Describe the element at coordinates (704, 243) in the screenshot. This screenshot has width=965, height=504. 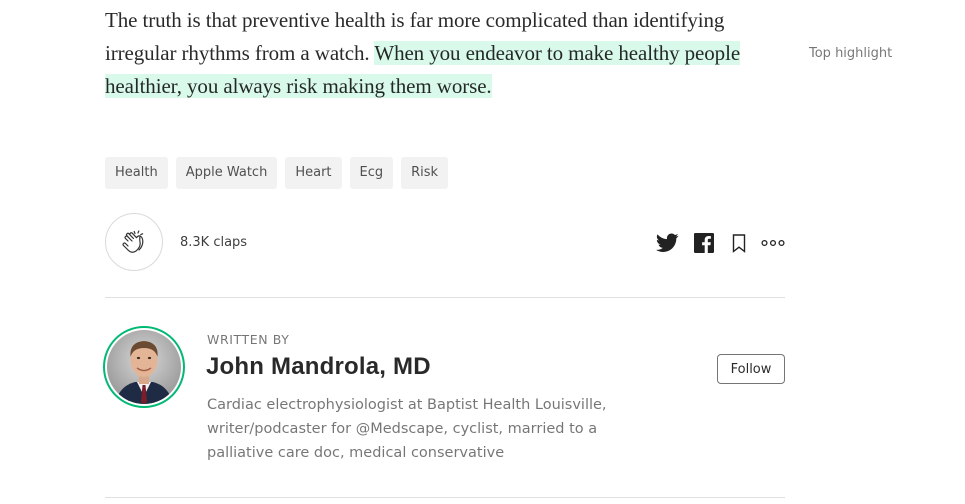
I see `facebook-icon` at that location.